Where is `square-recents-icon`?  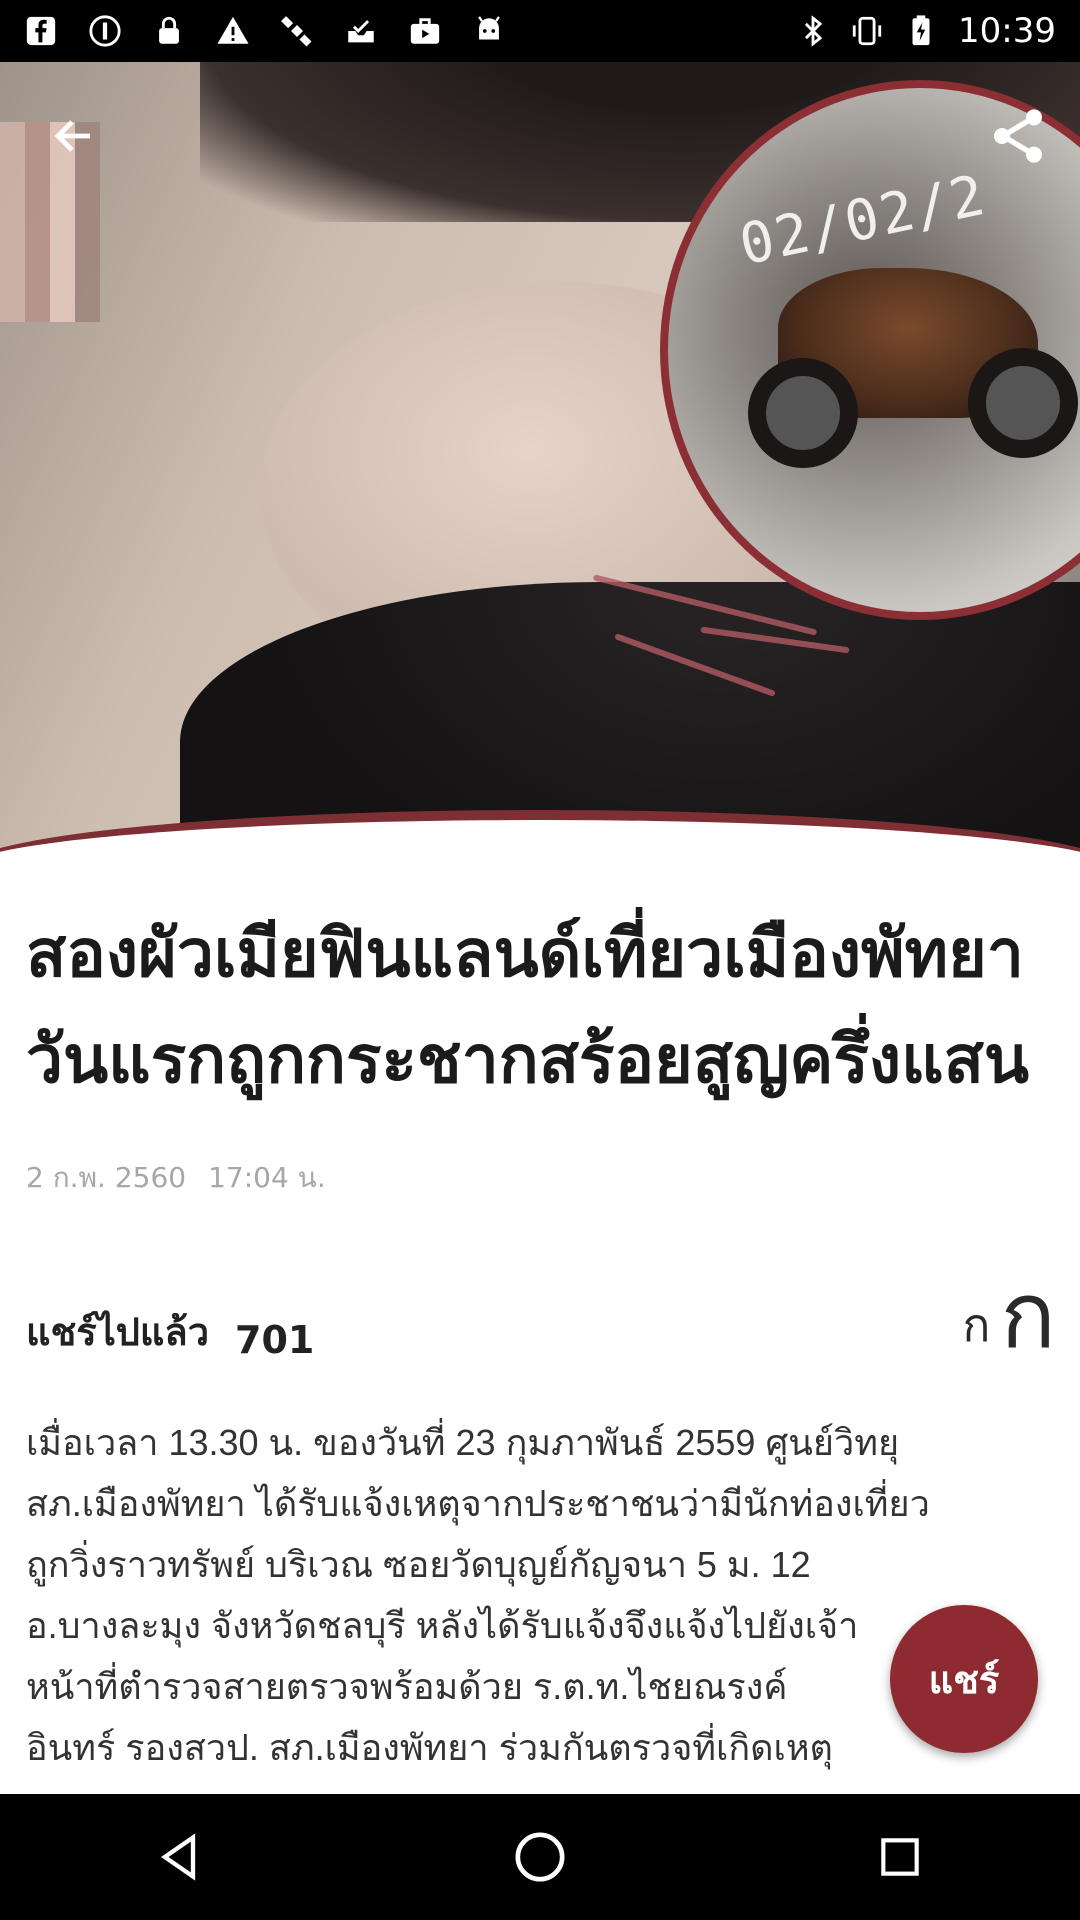
square-recents-icon is located at coordinates (900, 1857).